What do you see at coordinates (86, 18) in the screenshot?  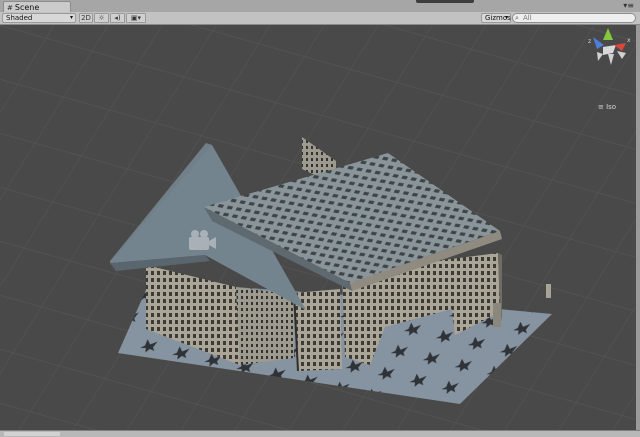 I see `mode-2d-button: 2D` at bounding box center [86, 18].